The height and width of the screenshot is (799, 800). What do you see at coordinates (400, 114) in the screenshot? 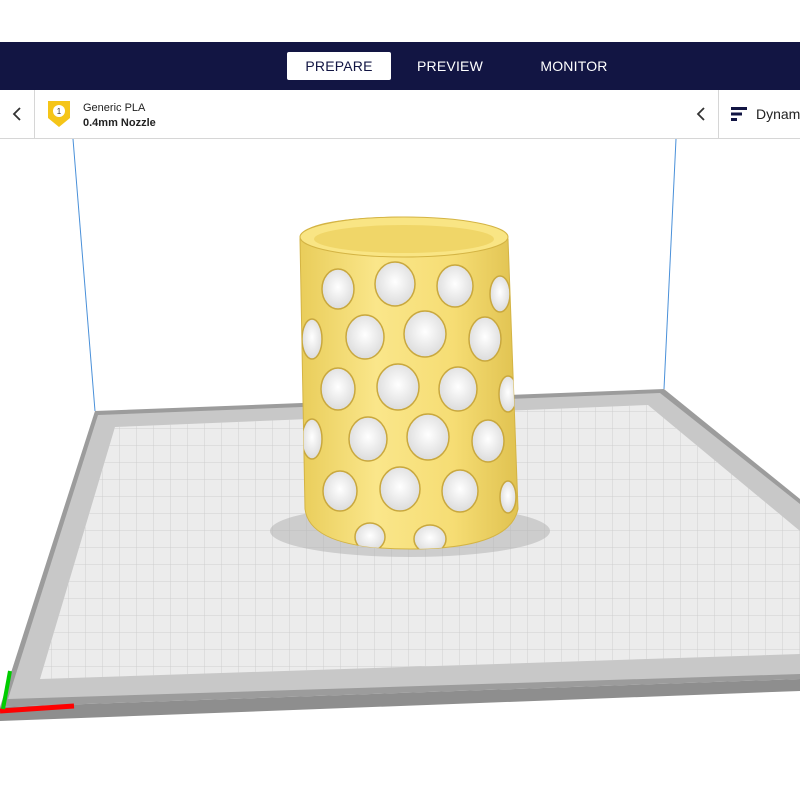
I see `prepare-toolbar: 1 Generic PLA 0.4mm Nozzle Dynam` at bounding box center [400, 114].